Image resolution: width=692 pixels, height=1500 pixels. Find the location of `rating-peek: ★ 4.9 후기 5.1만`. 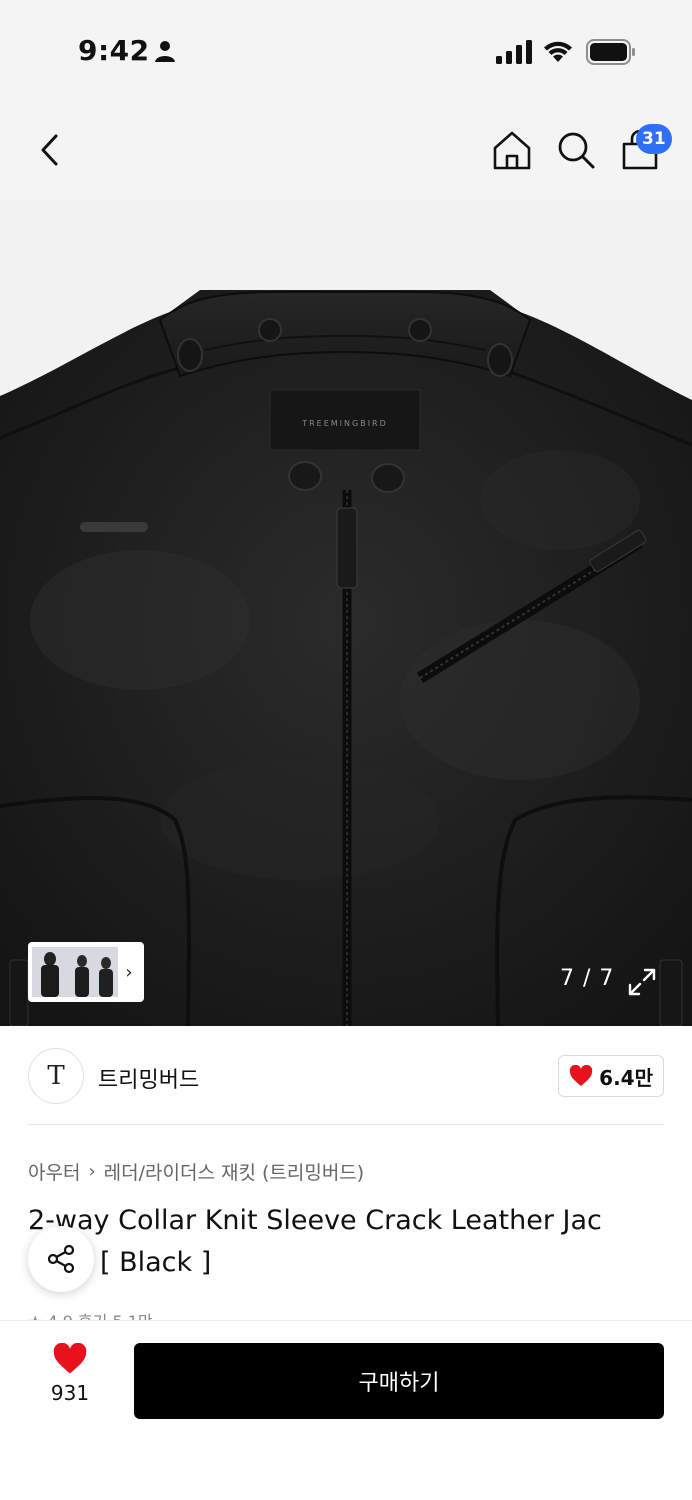

rating-peek: ★ 4.9 후기 5.1만 is located at coordinates (90, 1314).